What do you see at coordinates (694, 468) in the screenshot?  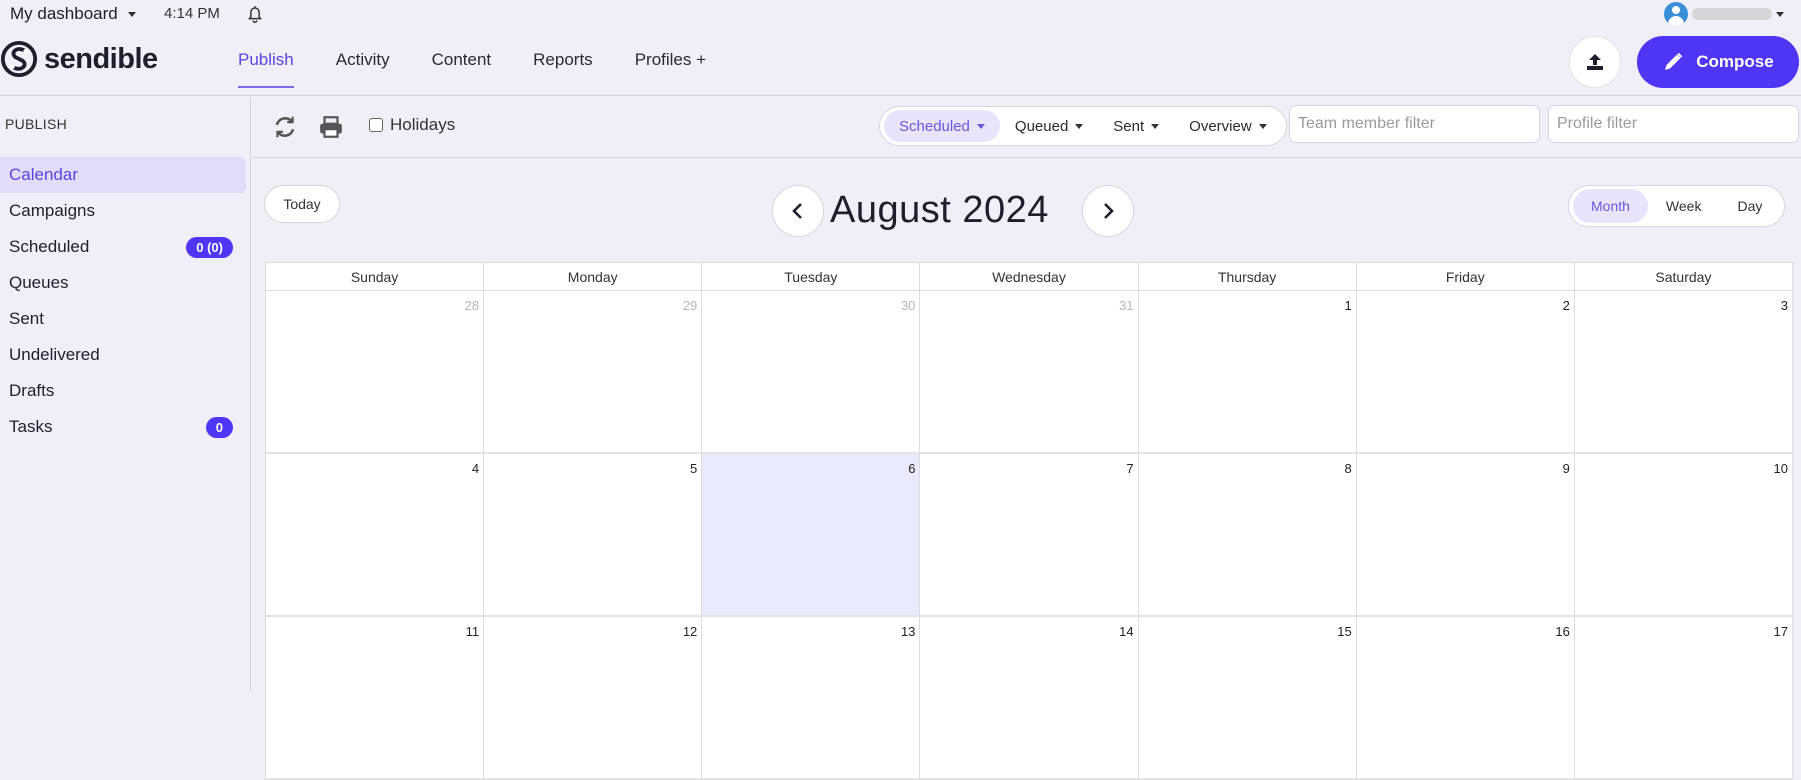 I see `day-number: 5` at bounding box center [694, 468].